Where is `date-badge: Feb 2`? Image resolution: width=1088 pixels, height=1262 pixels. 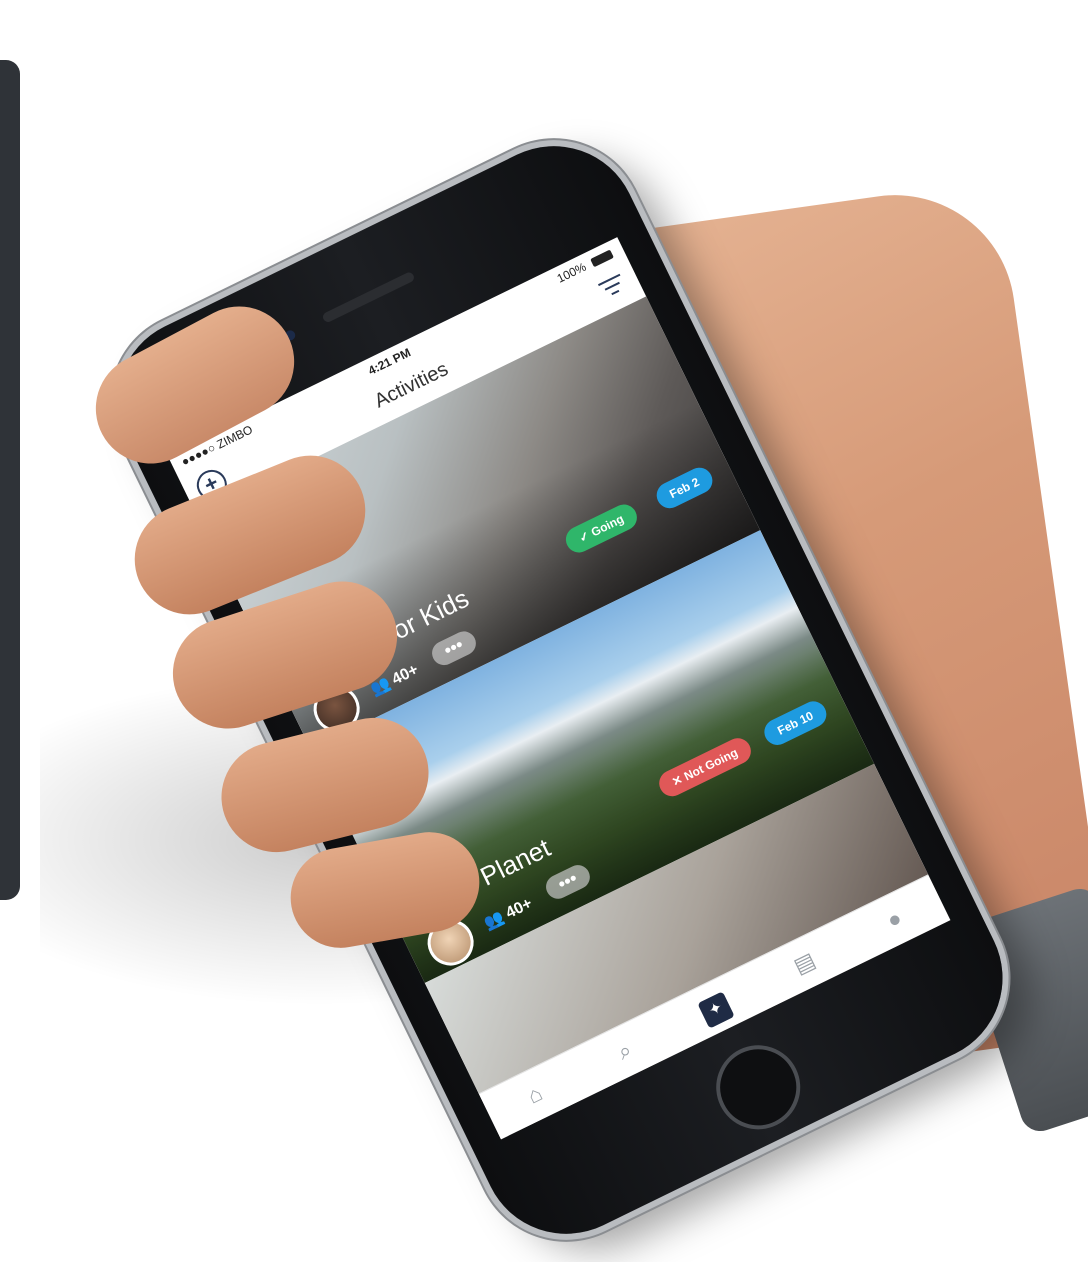 date-badge: Feb 2 is located at coordinates (684, 488).